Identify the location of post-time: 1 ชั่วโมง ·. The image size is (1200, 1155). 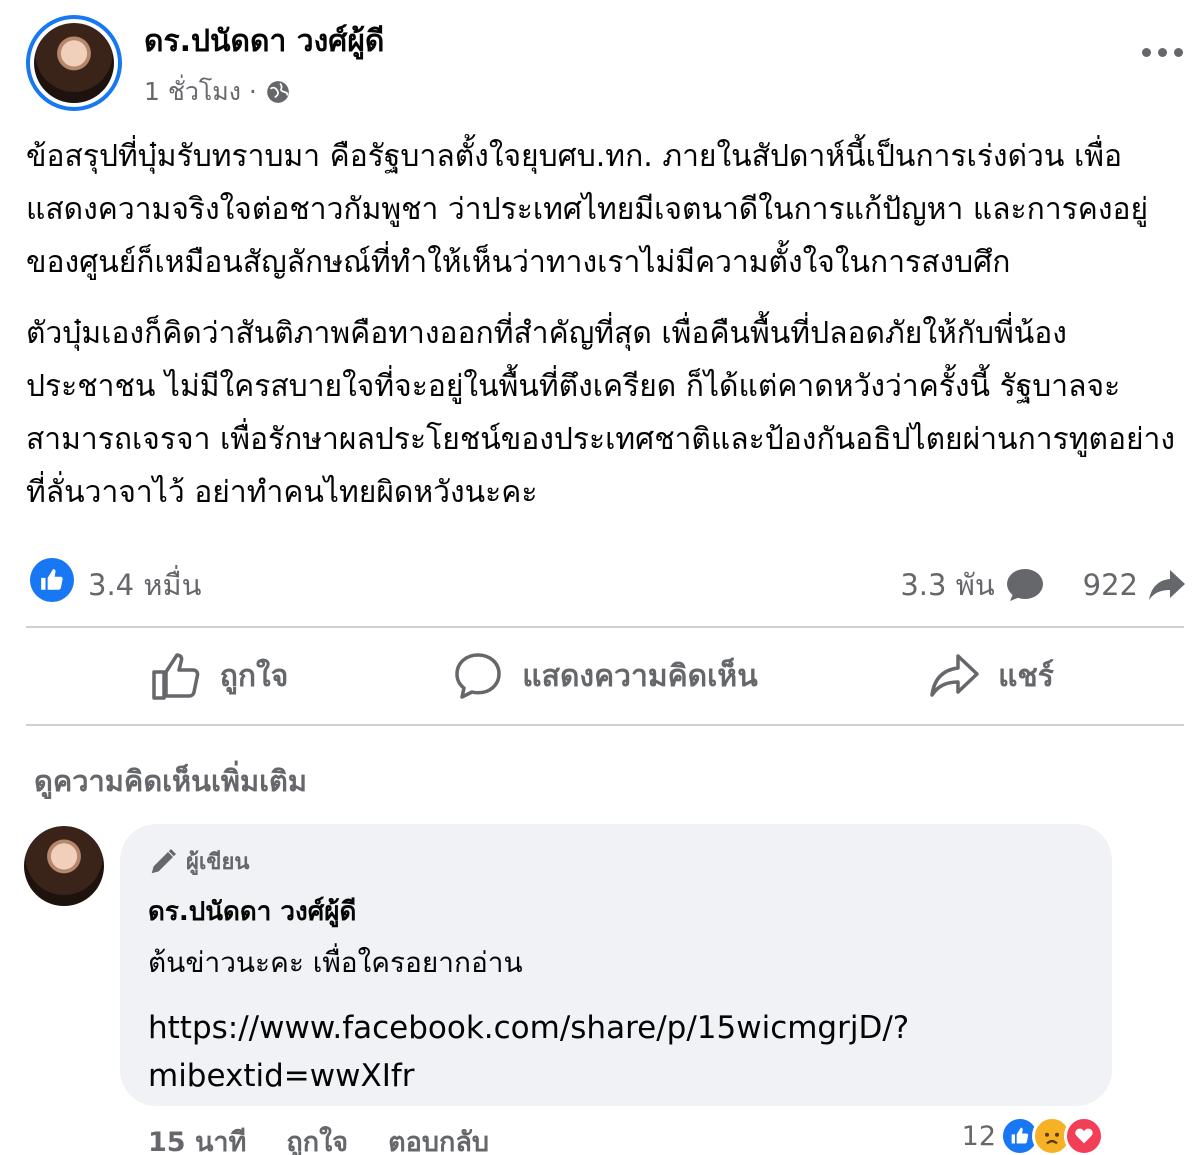
(200, 92).